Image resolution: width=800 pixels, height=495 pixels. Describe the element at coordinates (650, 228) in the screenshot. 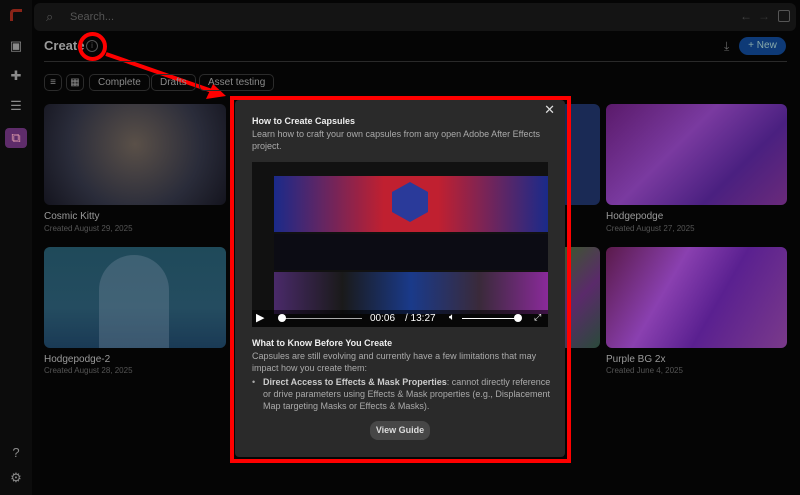

I see `card-date: Created August 27, 2025` at that location.